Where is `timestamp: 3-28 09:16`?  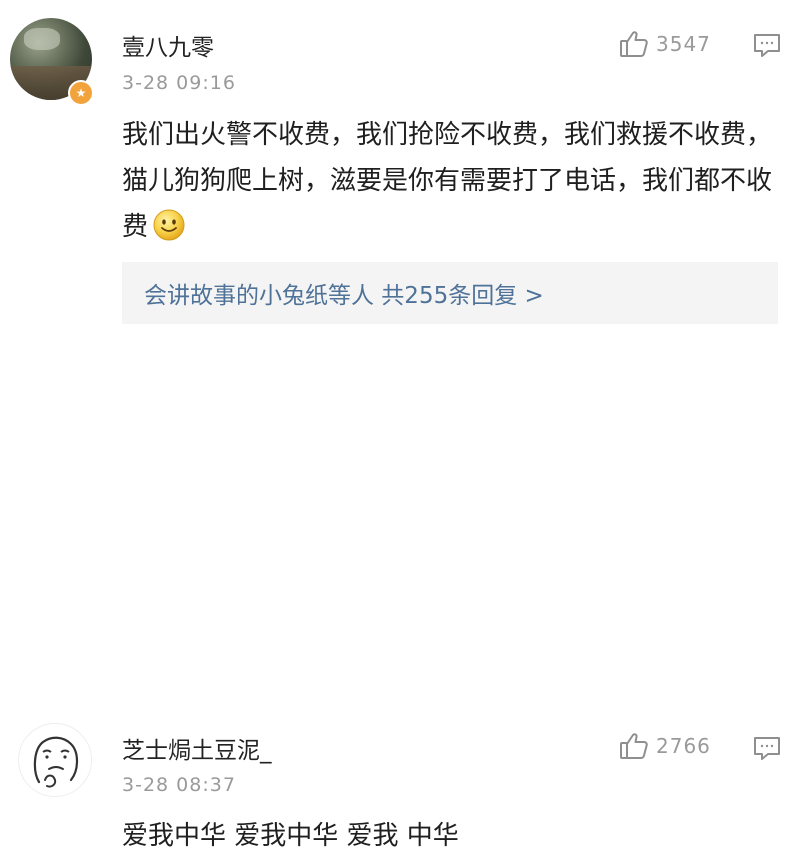
timestamp: 3-28 09:16 is located at coordinates (179, 83).